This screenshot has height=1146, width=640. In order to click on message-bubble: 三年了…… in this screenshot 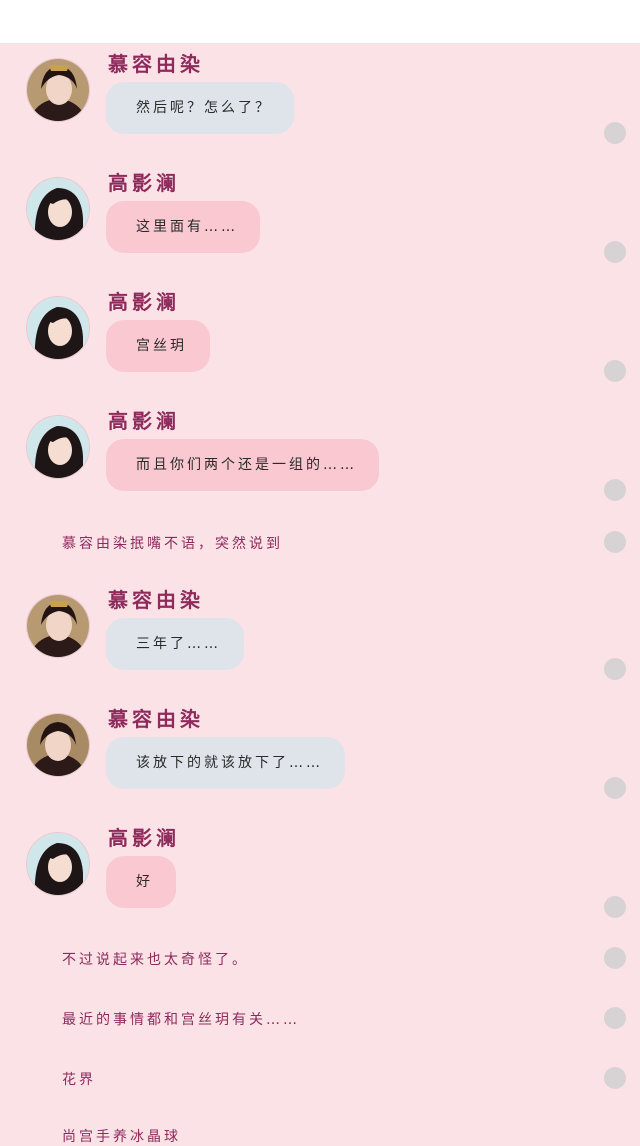, I will do `click(175, 644)`.